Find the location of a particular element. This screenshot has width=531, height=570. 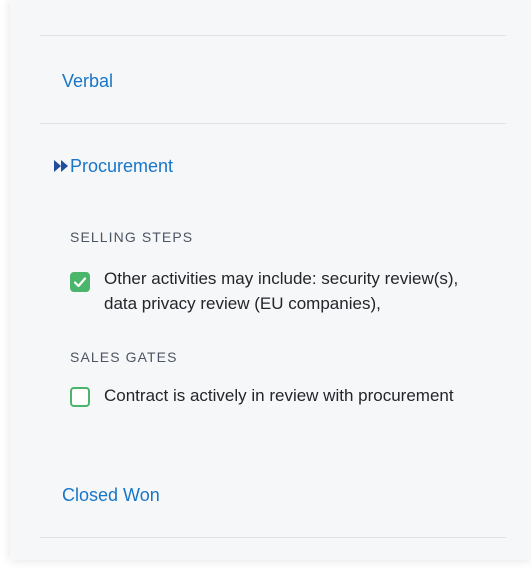

stage-procurement-link: Procurement is located at coordinates (121, 166).